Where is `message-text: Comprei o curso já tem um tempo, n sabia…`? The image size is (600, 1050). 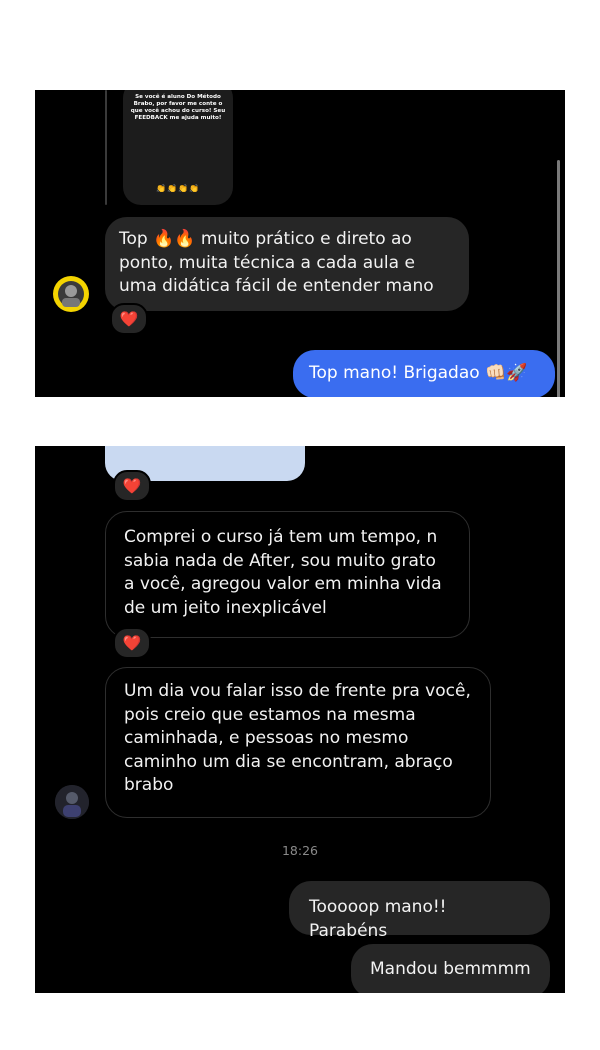 message-text: Comprei o curso já tem um tempo, n sabia… is located at coordinates (283, 572).